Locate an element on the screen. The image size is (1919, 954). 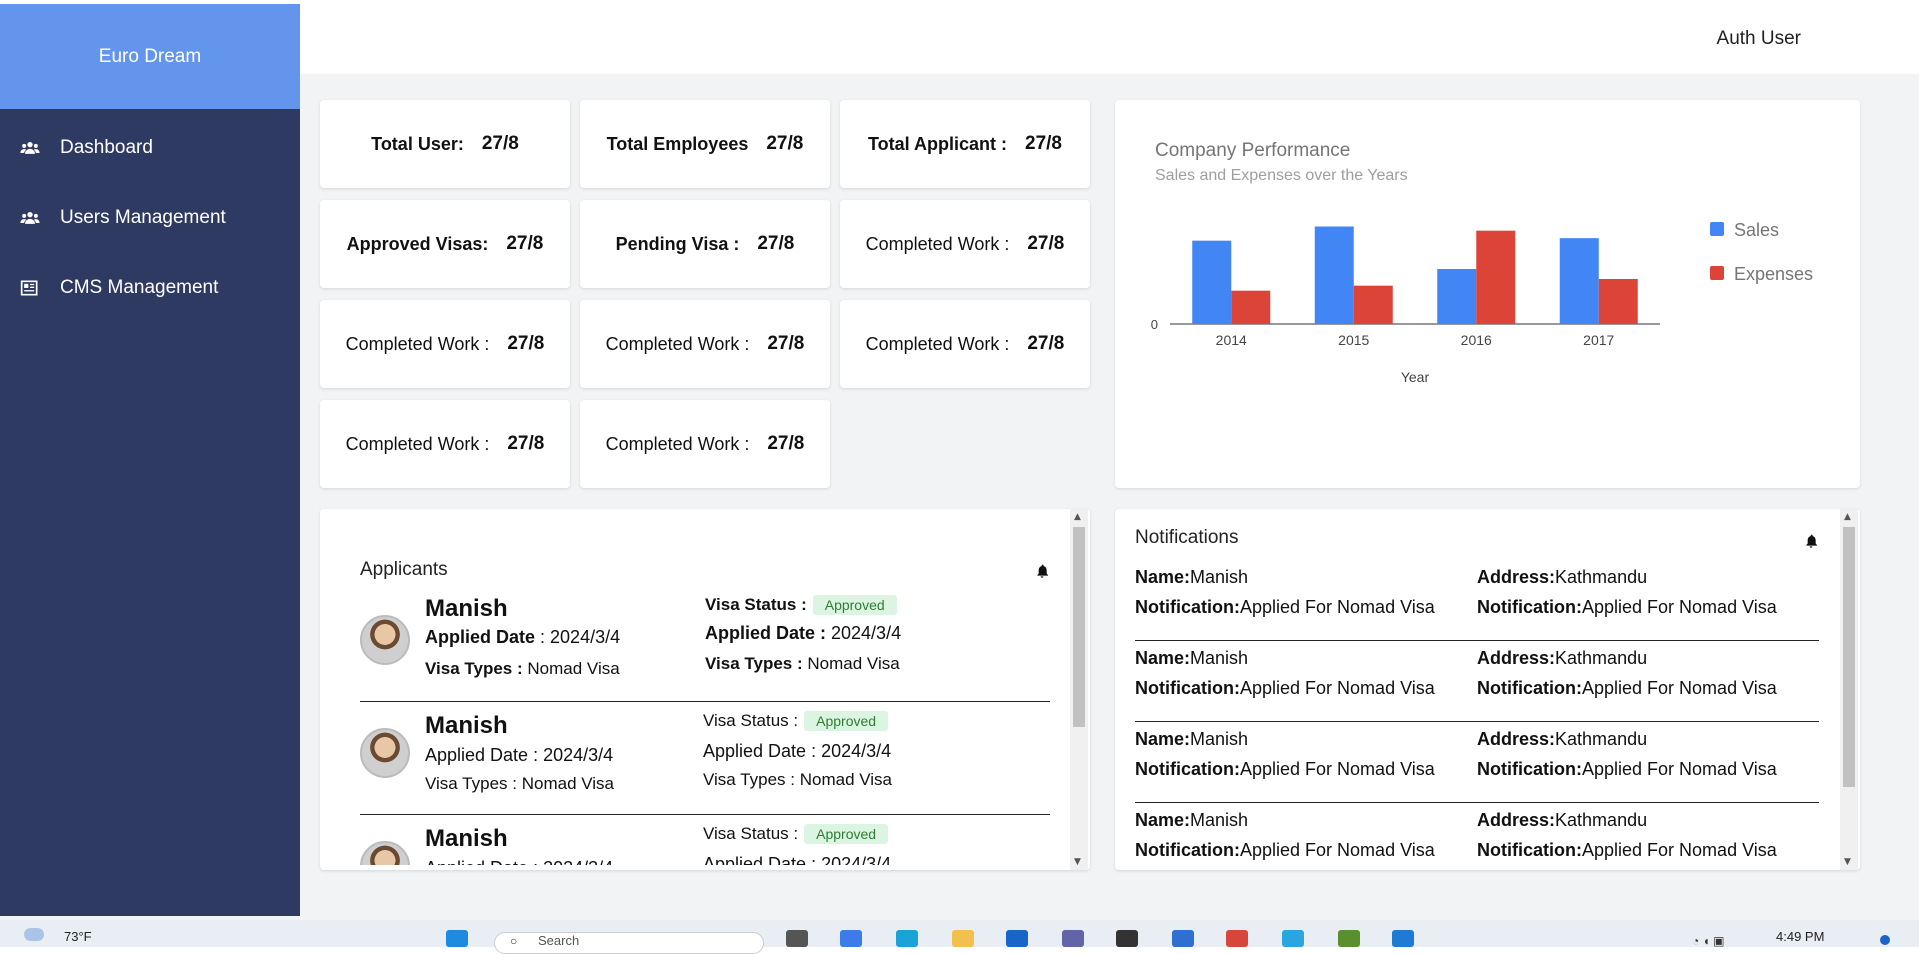
teams-icon is located at coordinates (1073, 938).